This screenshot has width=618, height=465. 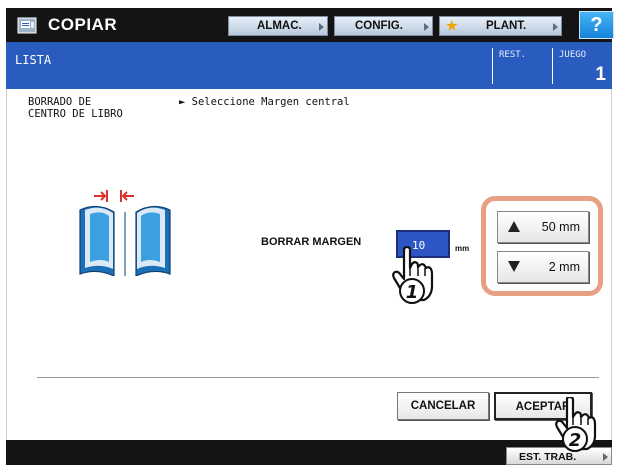 What do you see at coordinates (318, 377) in the screenshot?
I see `divider` at bounding box center [318, 377].